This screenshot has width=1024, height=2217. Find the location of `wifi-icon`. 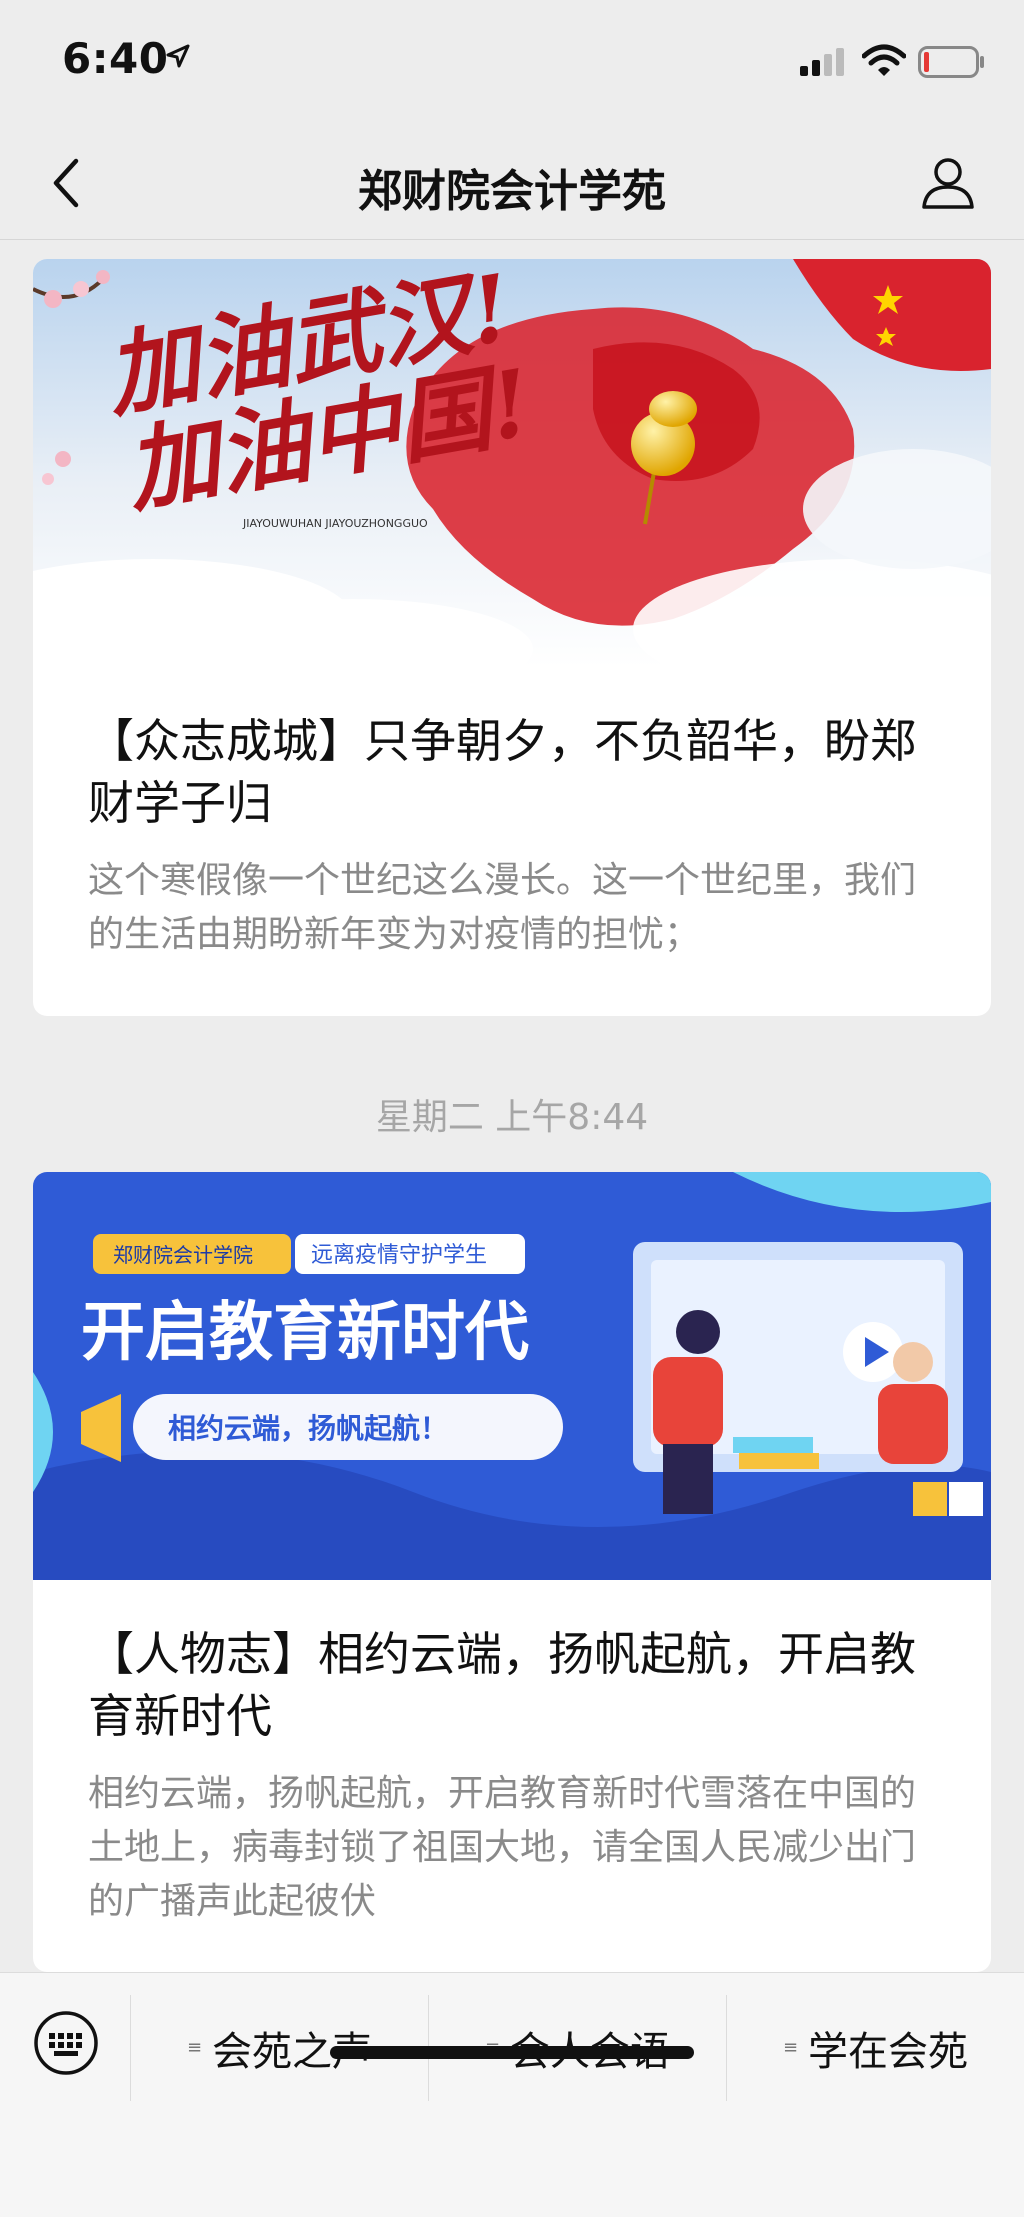

wifi-icon is located at coordinates (884, 60).